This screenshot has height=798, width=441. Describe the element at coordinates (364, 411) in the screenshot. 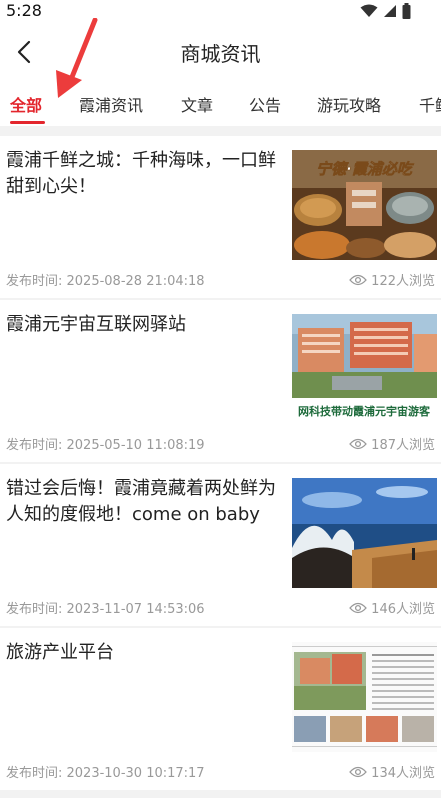

I see `thumbnail-caption: 网科技带动霞浦元宇宙游客` at that location.